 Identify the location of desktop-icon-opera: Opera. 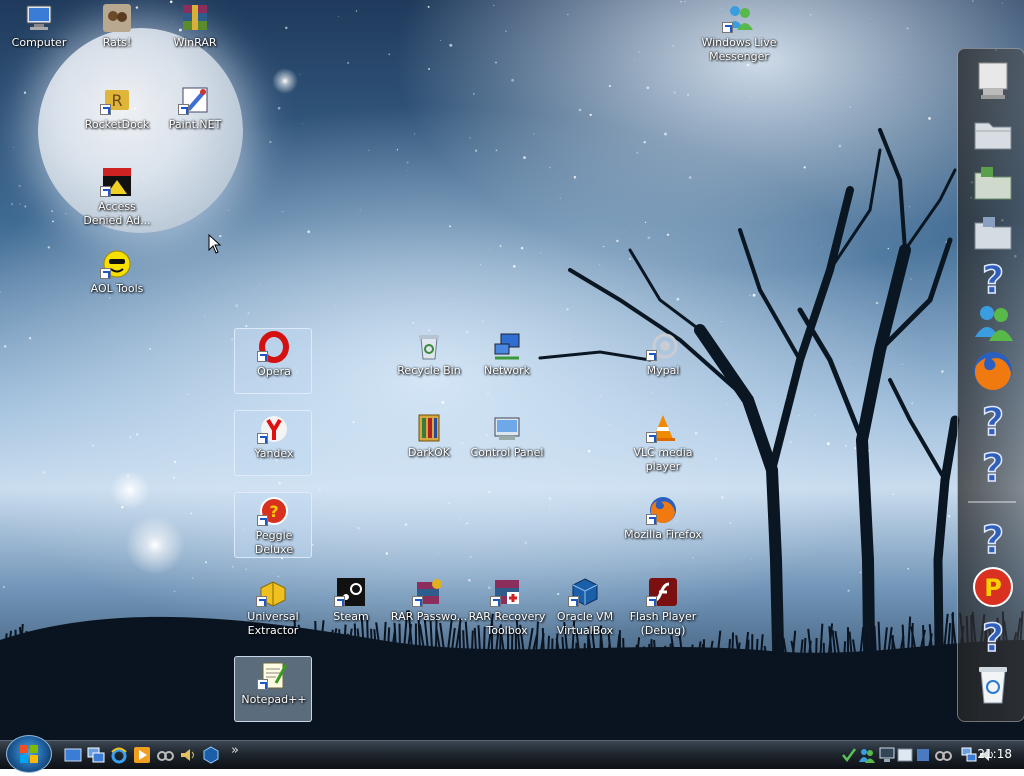
(273, 361).